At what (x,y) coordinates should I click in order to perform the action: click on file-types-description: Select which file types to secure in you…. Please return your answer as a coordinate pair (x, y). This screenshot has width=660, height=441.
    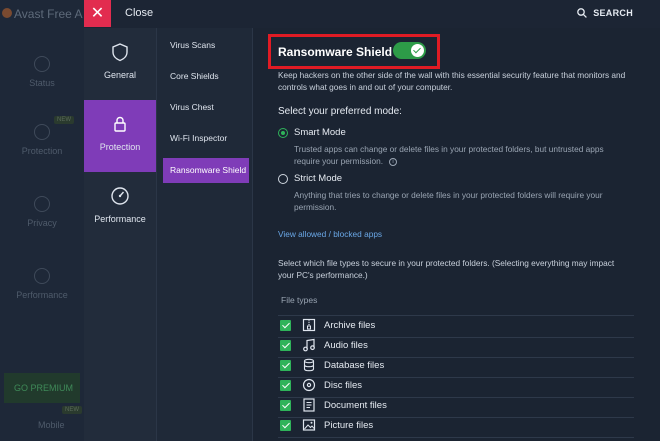
    Looking at the image, I should click on (446, 269).